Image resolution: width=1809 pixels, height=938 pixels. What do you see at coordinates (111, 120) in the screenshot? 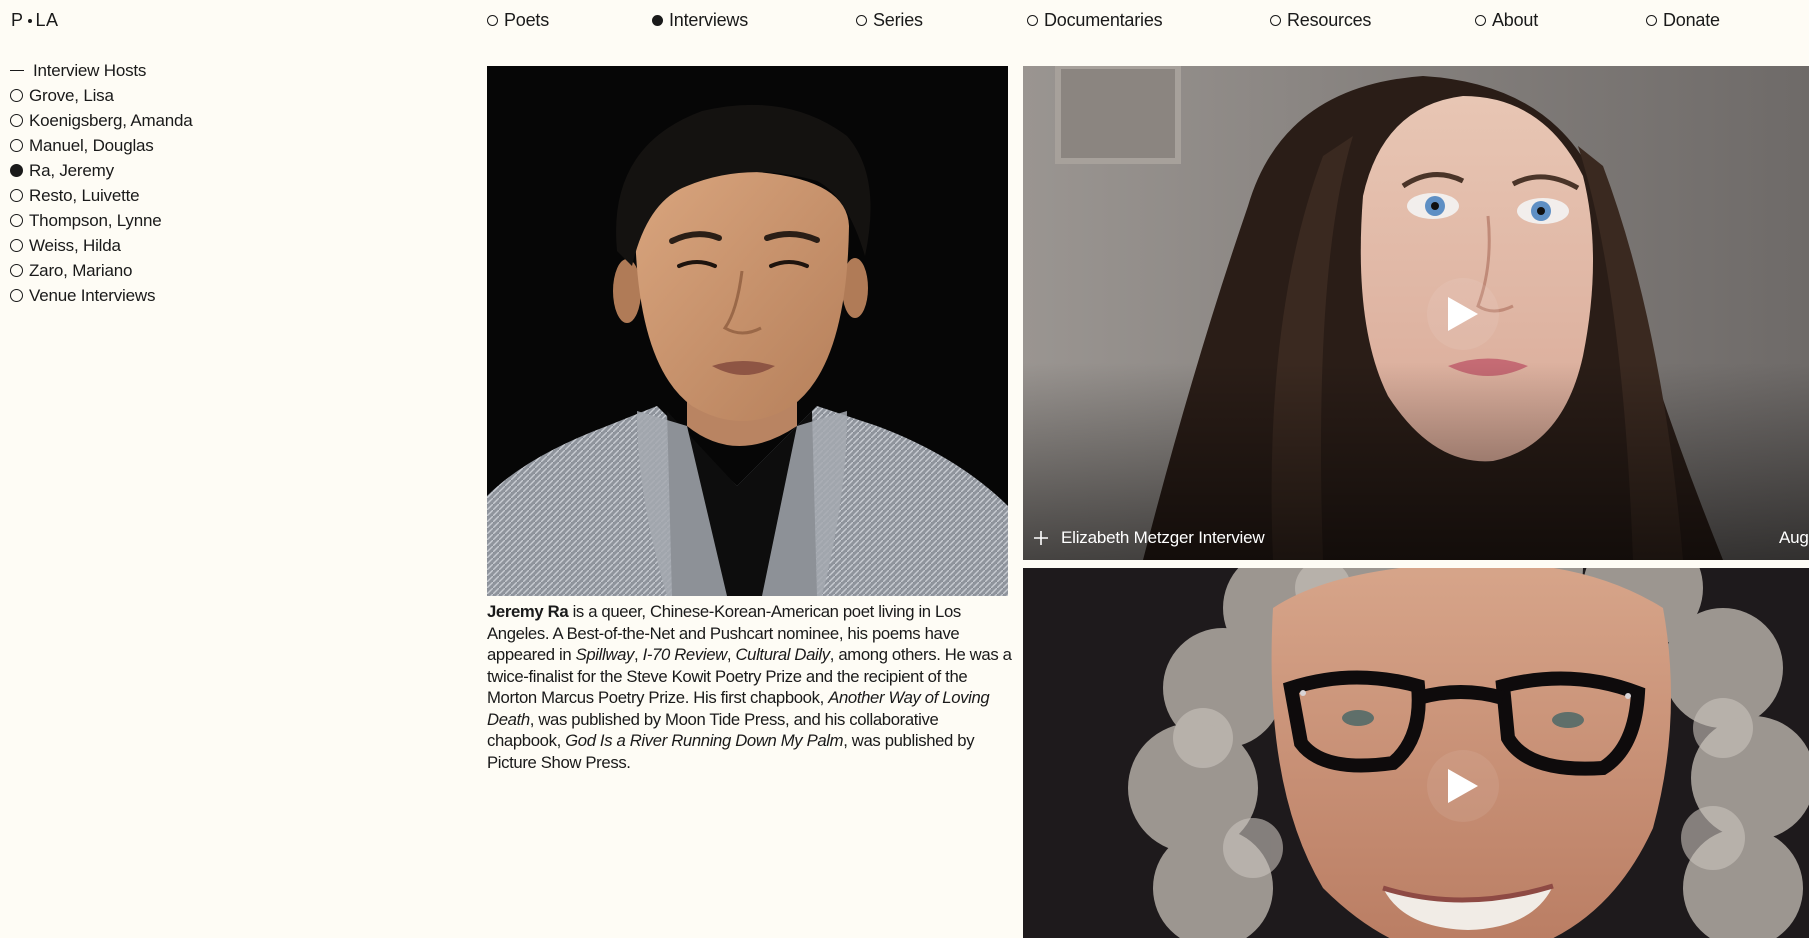
I see `sidebar-item-label: Koenigsberg, Amanda` at bounding box center [111, 120].